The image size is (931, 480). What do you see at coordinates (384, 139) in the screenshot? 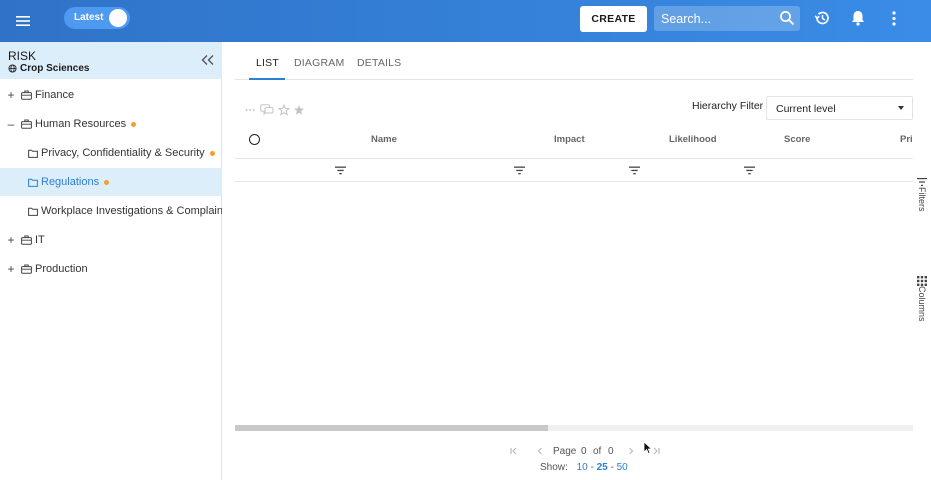
I see `column-header-name: Name` at bounding box center [384, 139].